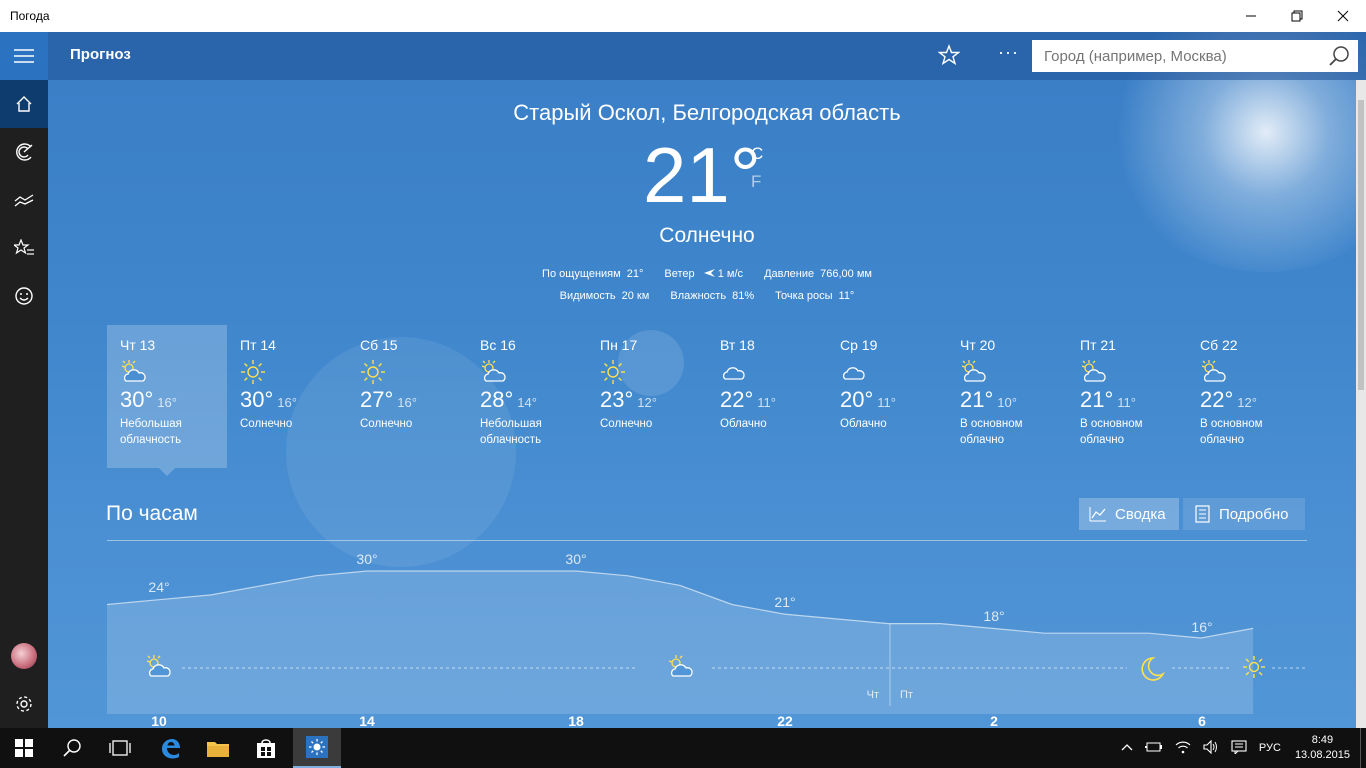 The height and width of the screenshot is (768, 1366). Describe the element at coordinates (511, 432) in the screenshot. I see `day-condition: Небольшая облачность` at that location.